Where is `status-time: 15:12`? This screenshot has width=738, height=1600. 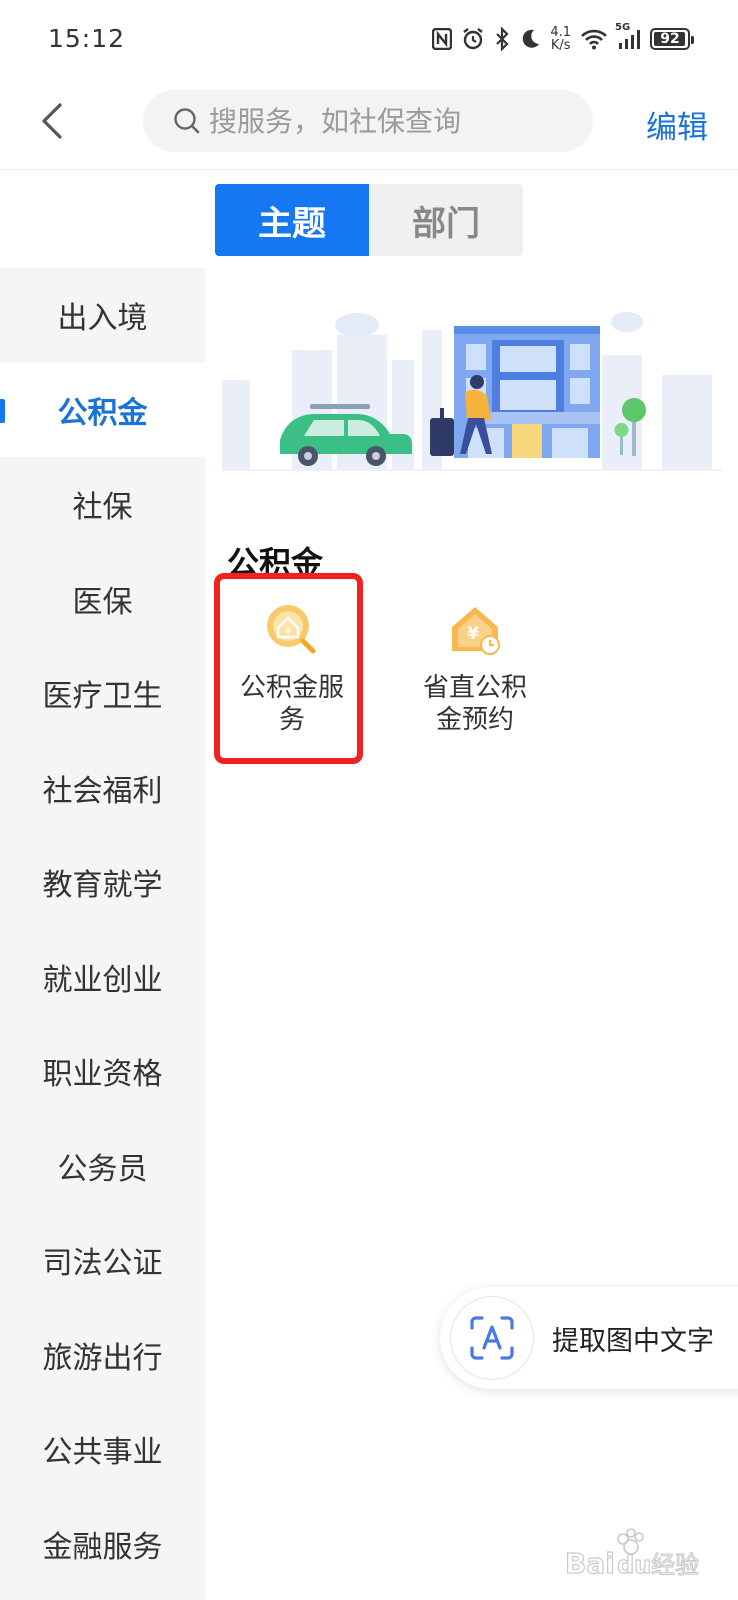
status-time: 15:12 is located at coordinates (87, 38).